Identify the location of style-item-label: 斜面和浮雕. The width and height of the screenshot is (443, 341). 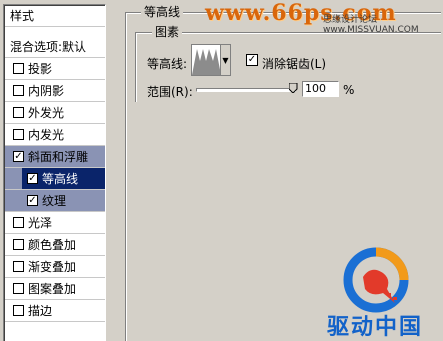
(58, 157).